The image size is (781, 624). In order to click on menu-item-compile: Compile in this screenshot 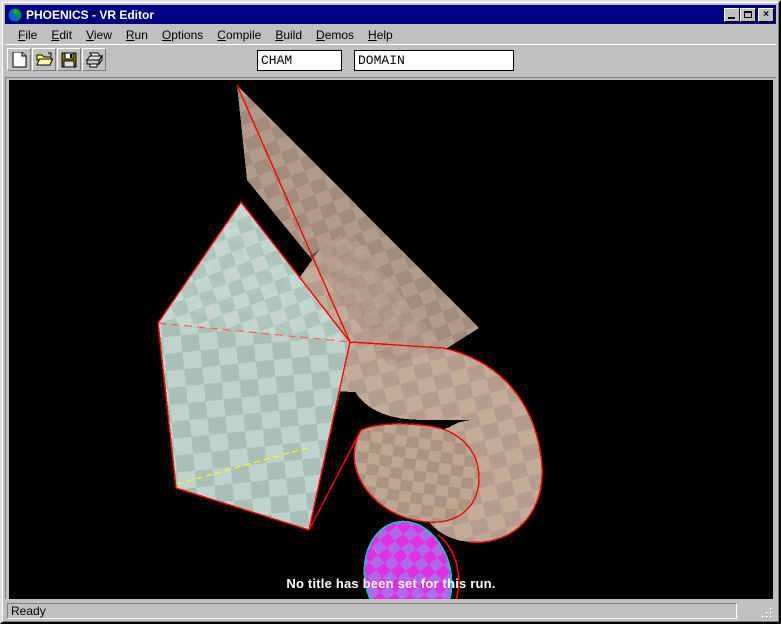, I will do `click(239, 35)`.